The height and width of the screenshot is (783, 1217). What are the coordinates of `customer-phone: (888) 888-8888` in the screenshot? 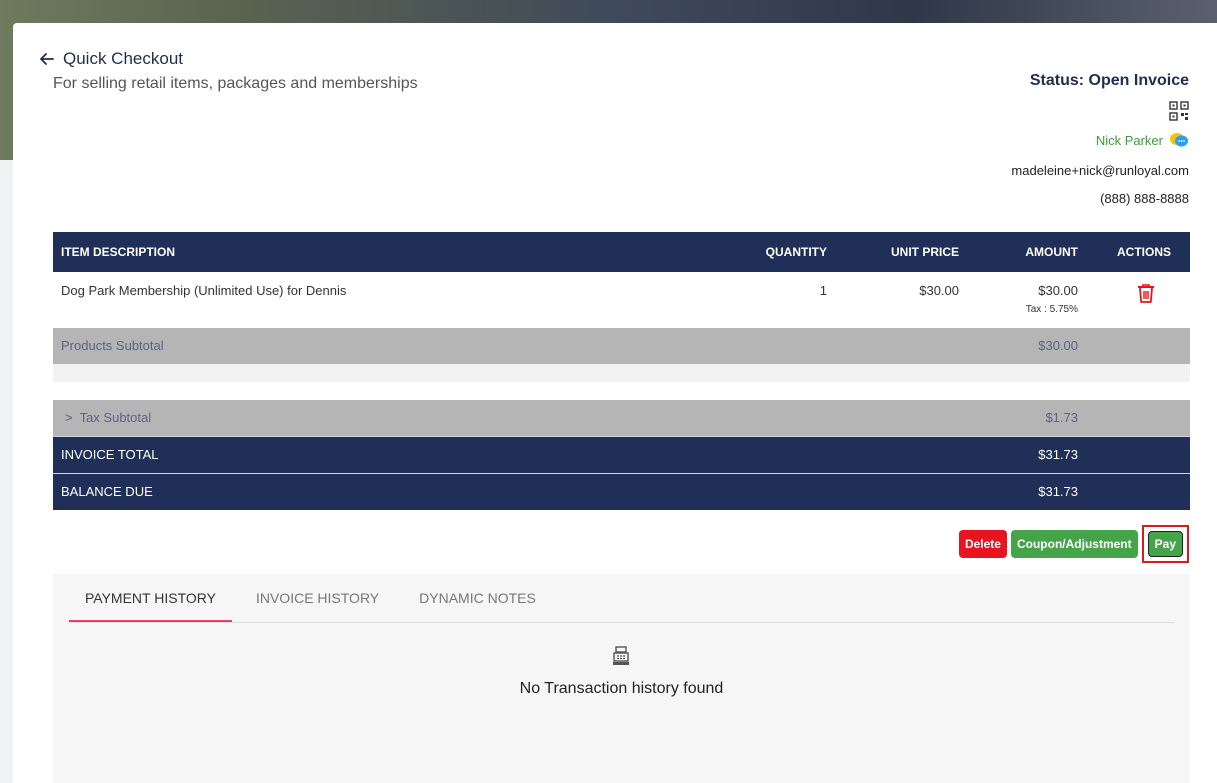 It's located at (1144, 198).